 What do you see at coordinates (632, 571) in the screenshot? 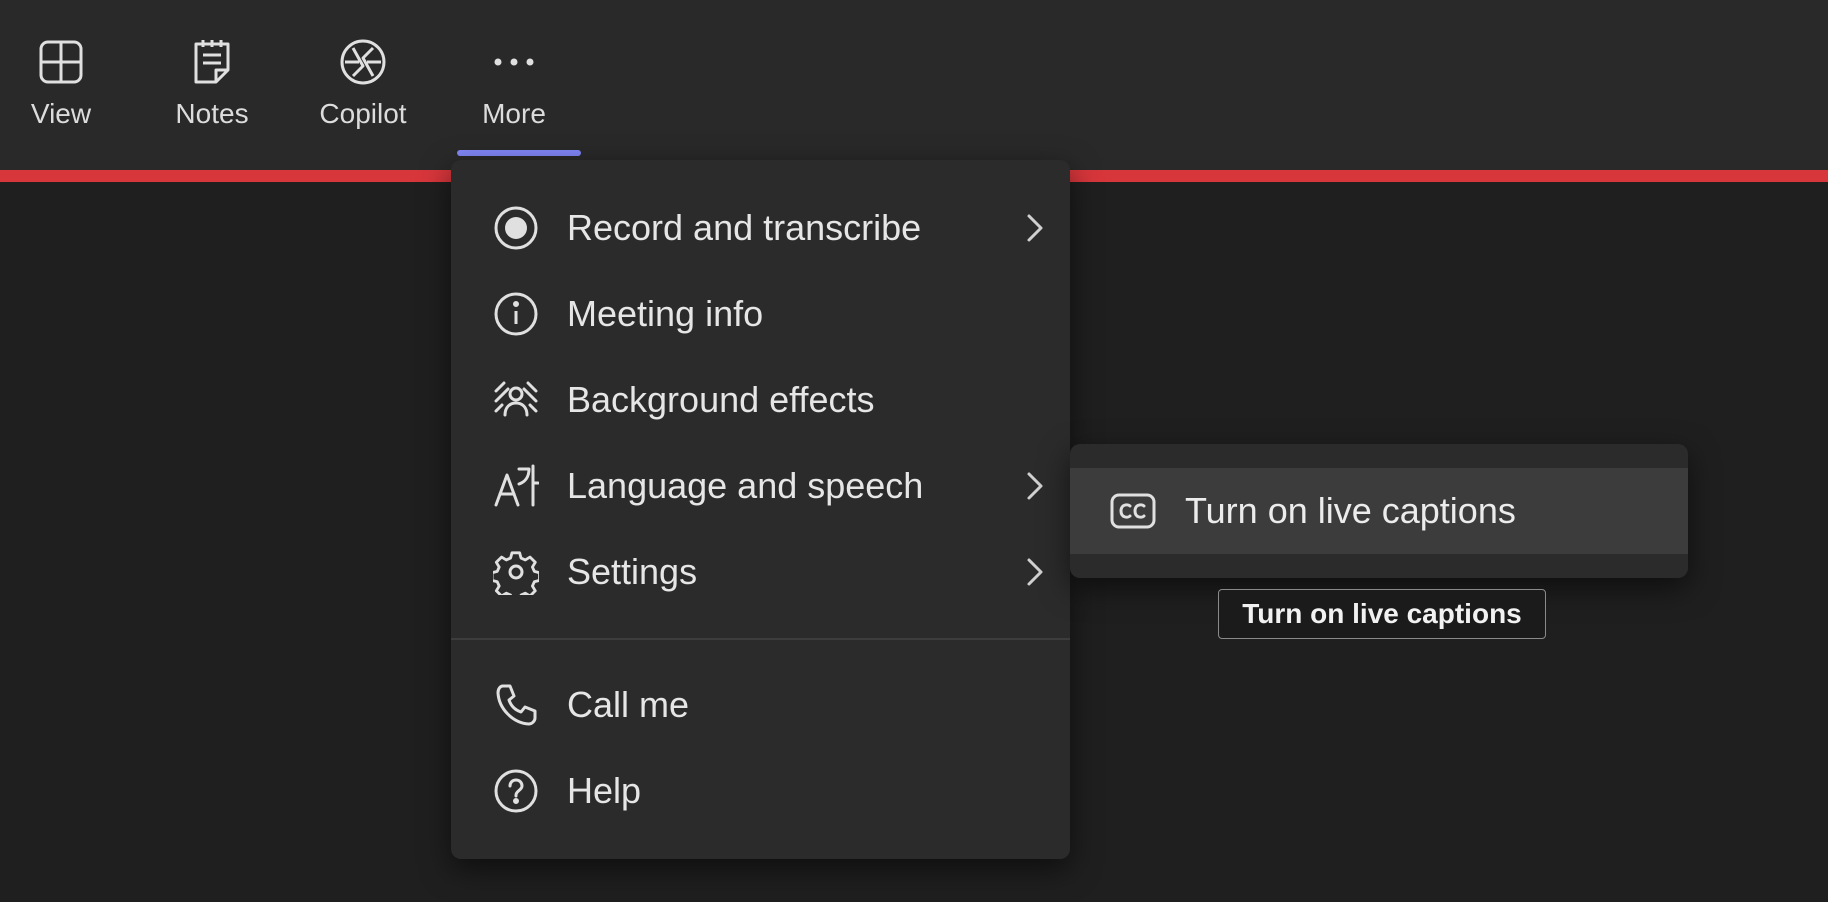
I see `menu-item-label: Settings` at bounding box center [632, 571].